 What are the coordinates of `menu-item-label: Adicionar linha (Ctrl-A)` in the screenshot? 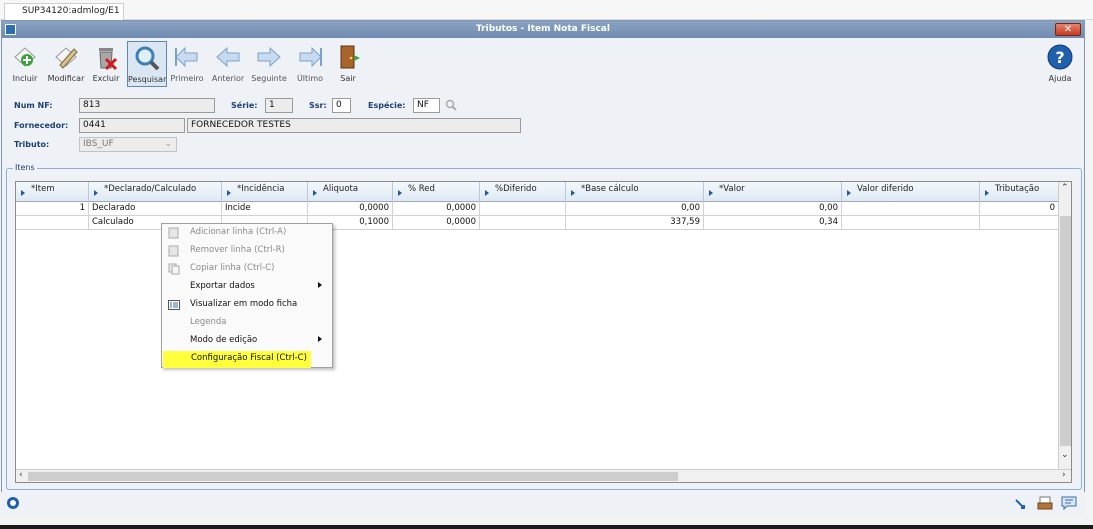 It's located at (238, 232).